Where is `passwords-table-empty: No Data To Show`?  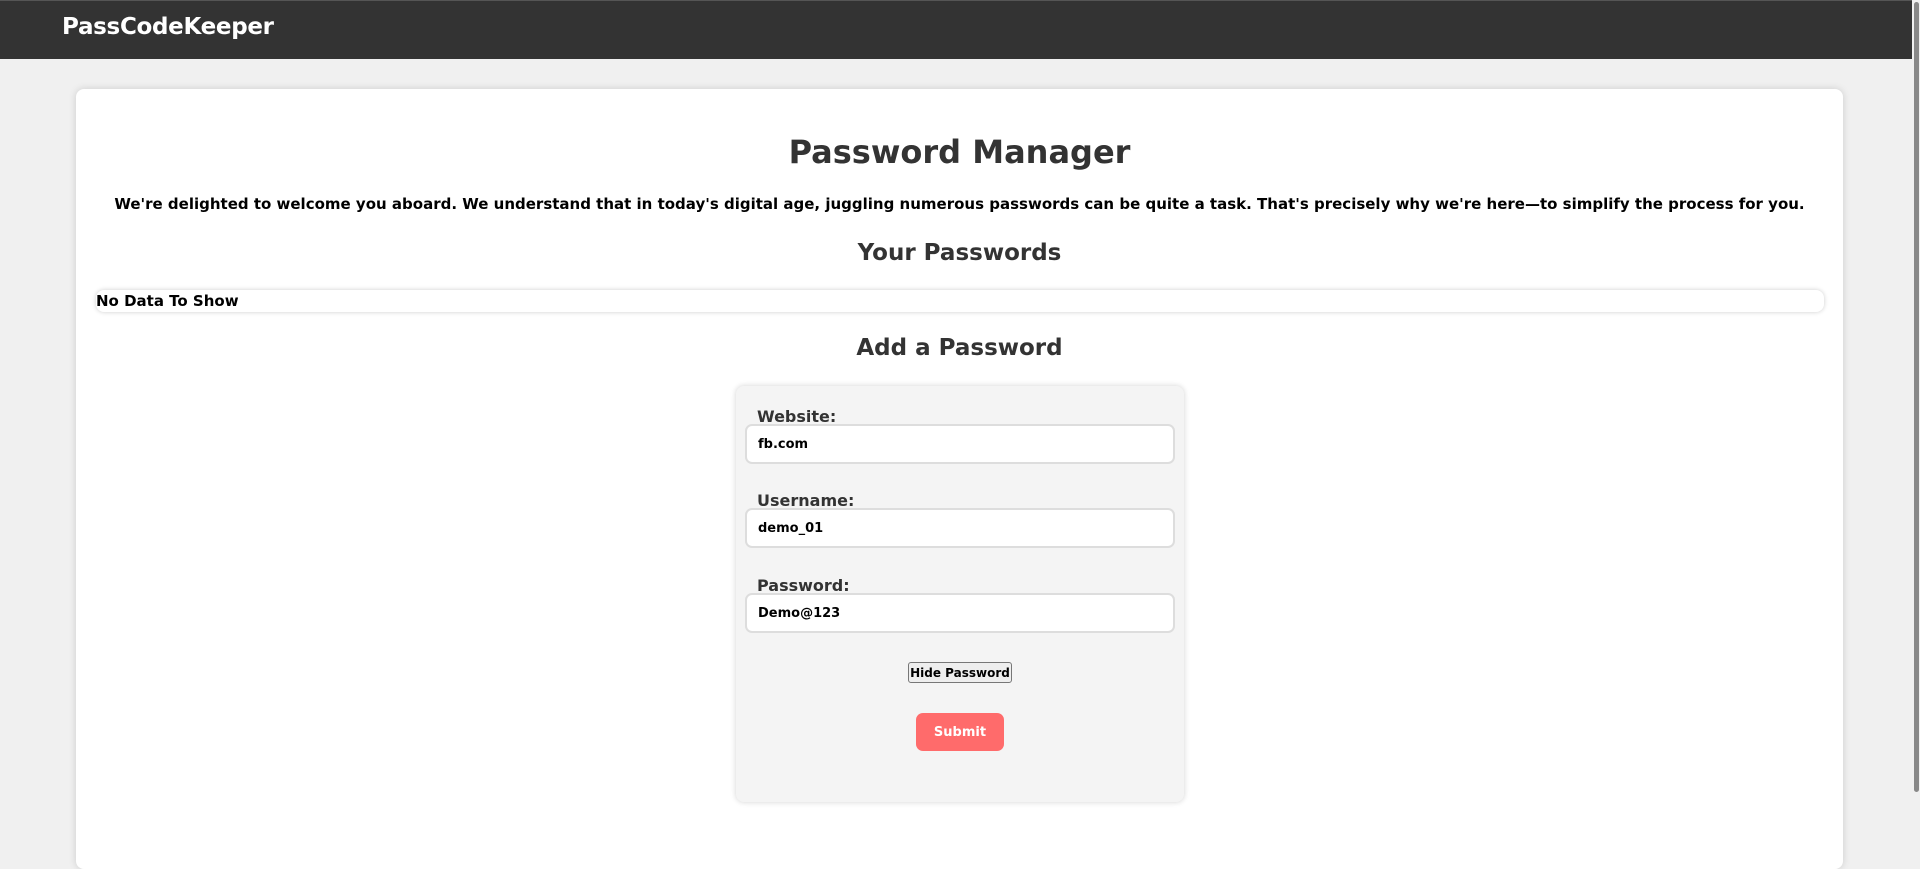
passwords-table-empty: No Data To Show is located at coordinates (960, 301).